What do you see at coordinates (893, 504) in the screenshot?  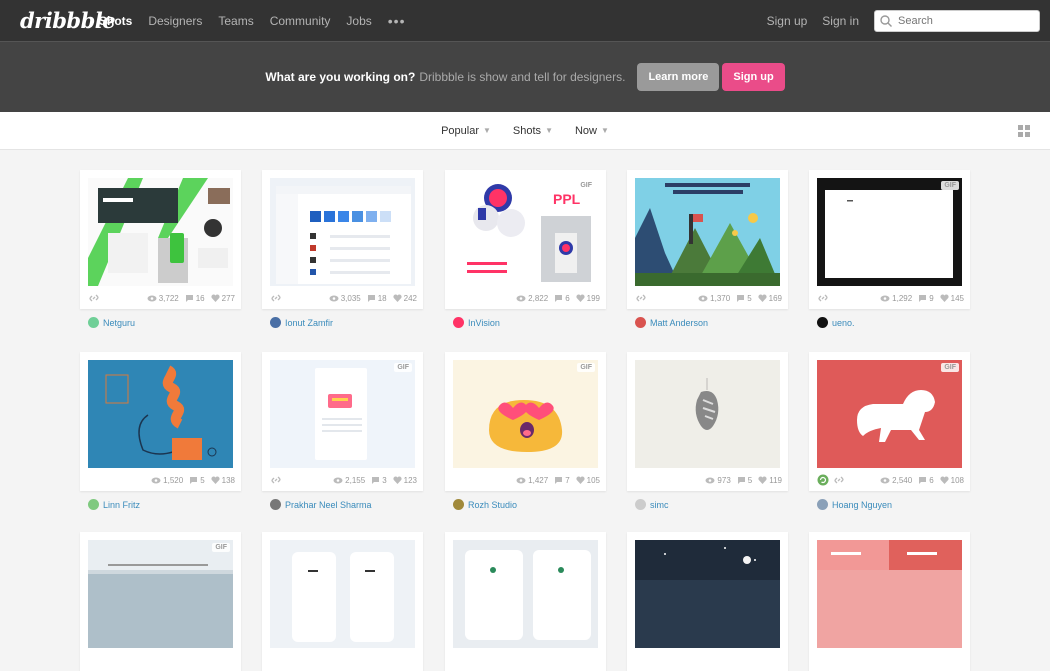 I see `shot-author: Hoang Nguyen` at bounding box center [893, 504].